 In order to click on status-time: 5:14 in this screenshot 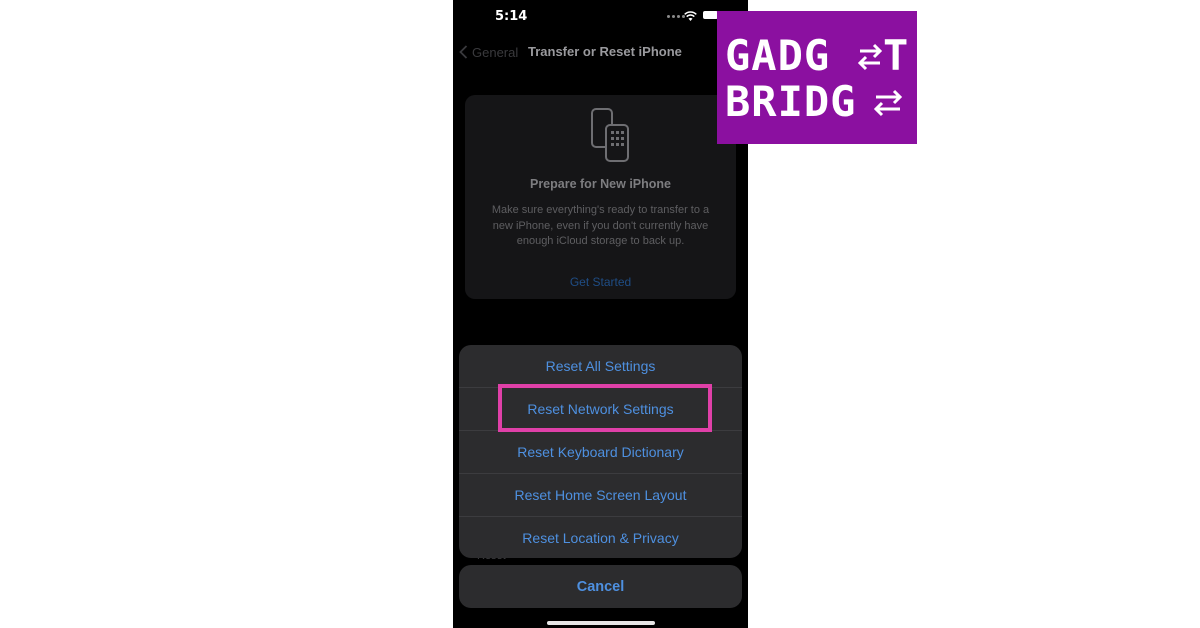, I will do `click(511, 16)`.